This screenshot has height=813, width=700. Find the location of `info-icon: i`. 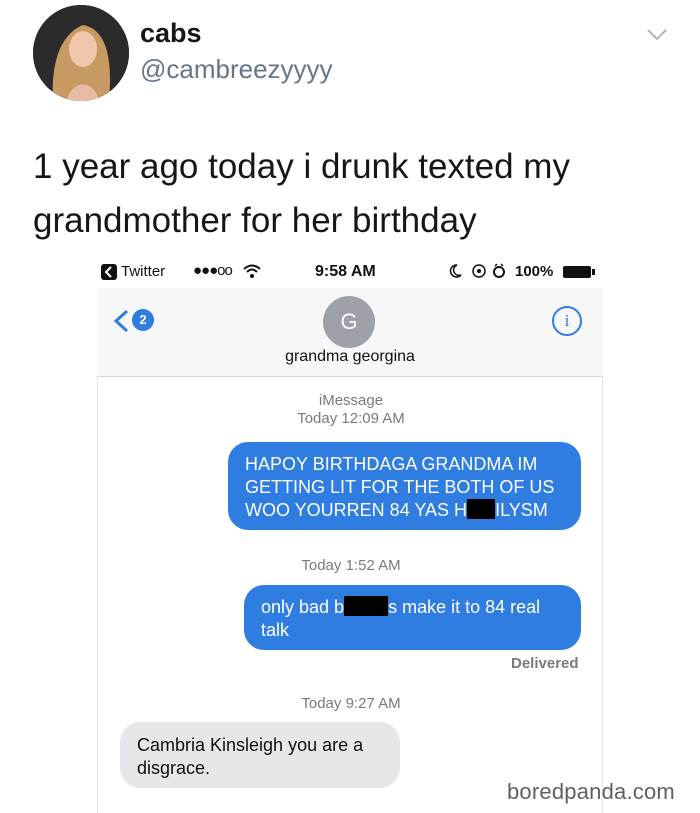

info-icon: i is located at coordinates (567, 321).